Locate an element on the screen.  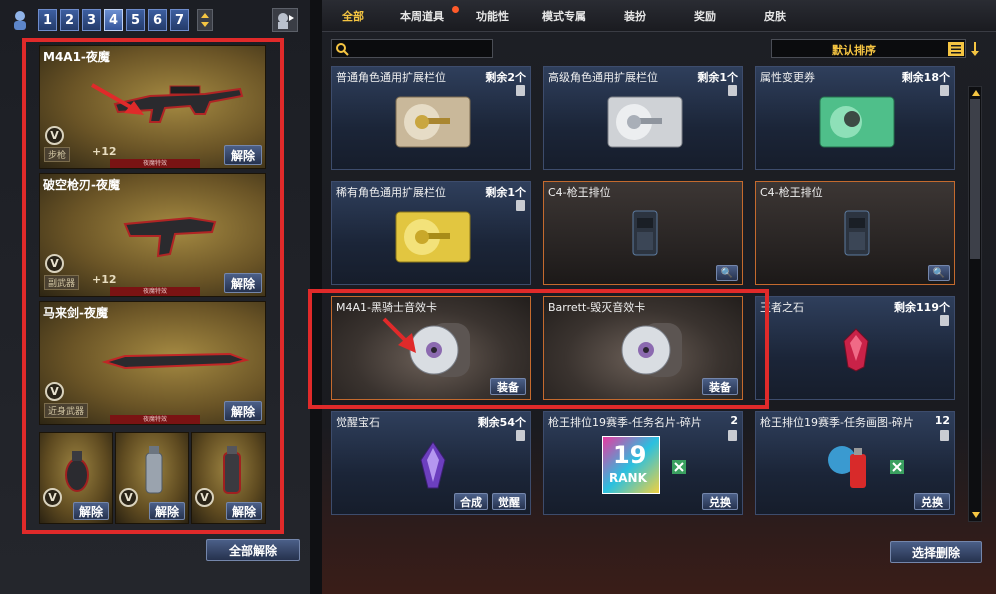
scroll-down-icon is located at coordinates (976, 515).